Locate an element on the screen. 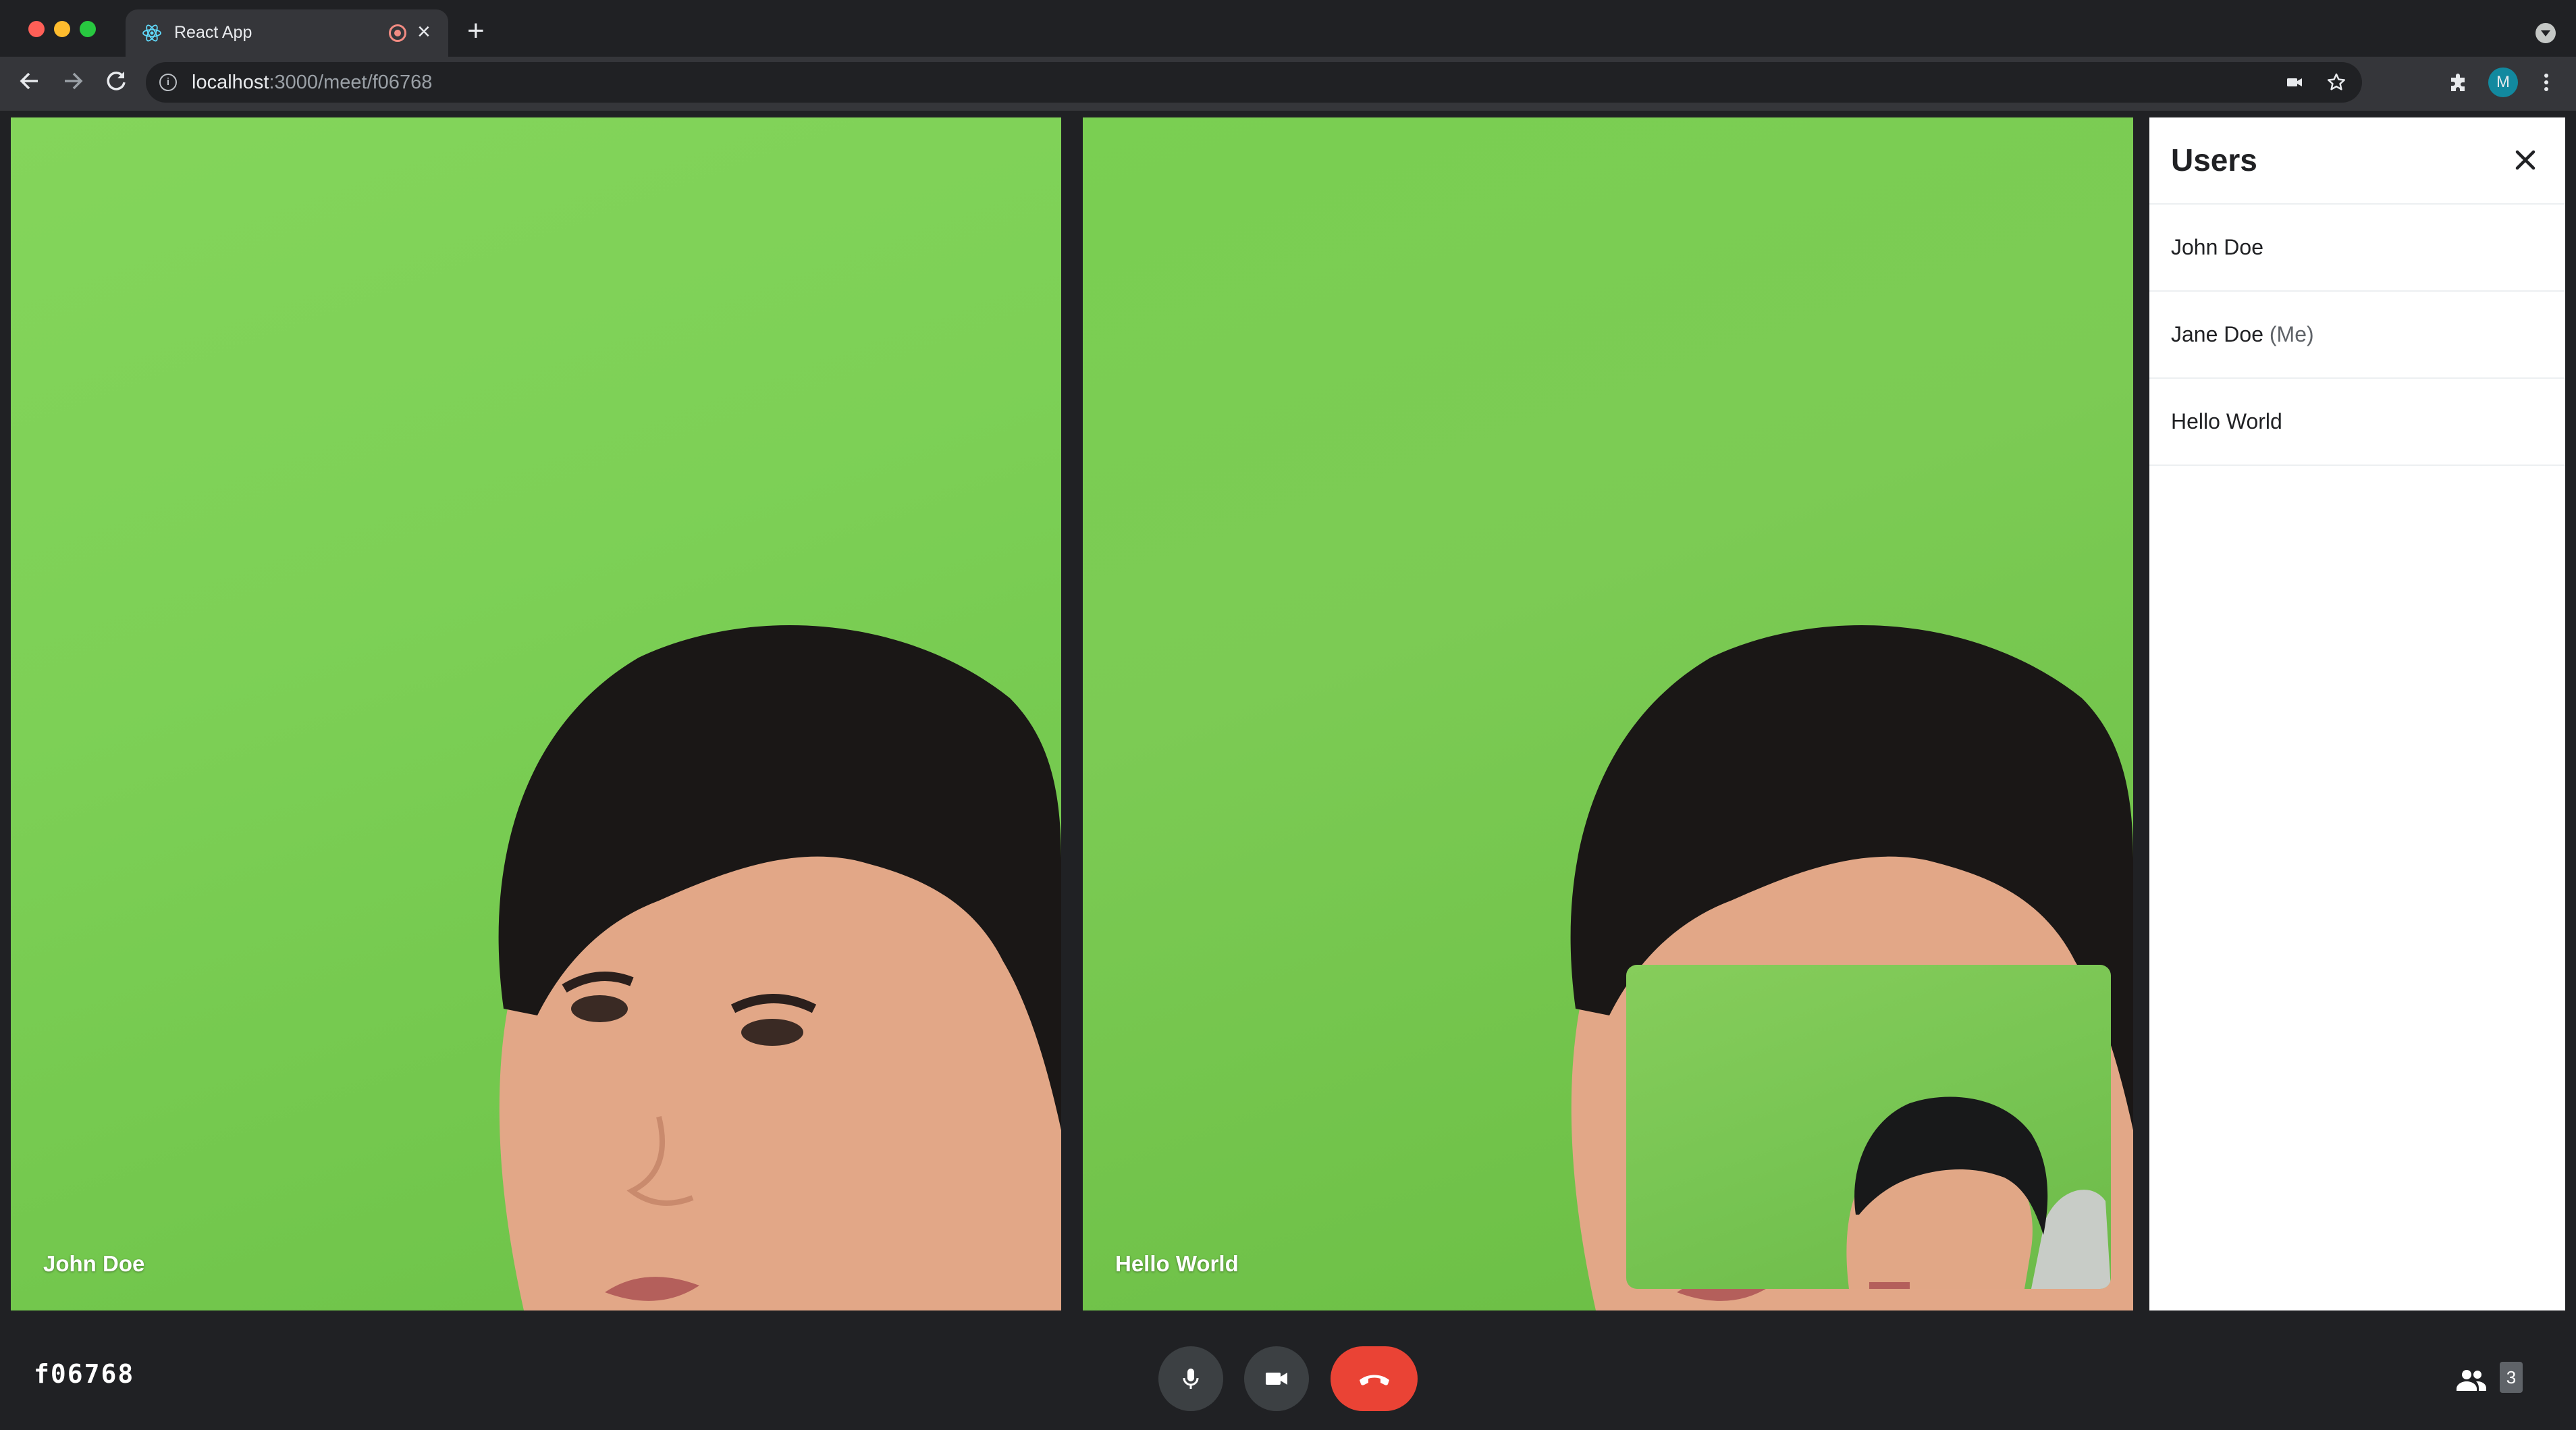  user-name-text: John Doe is located at coordinates (2217, 247).